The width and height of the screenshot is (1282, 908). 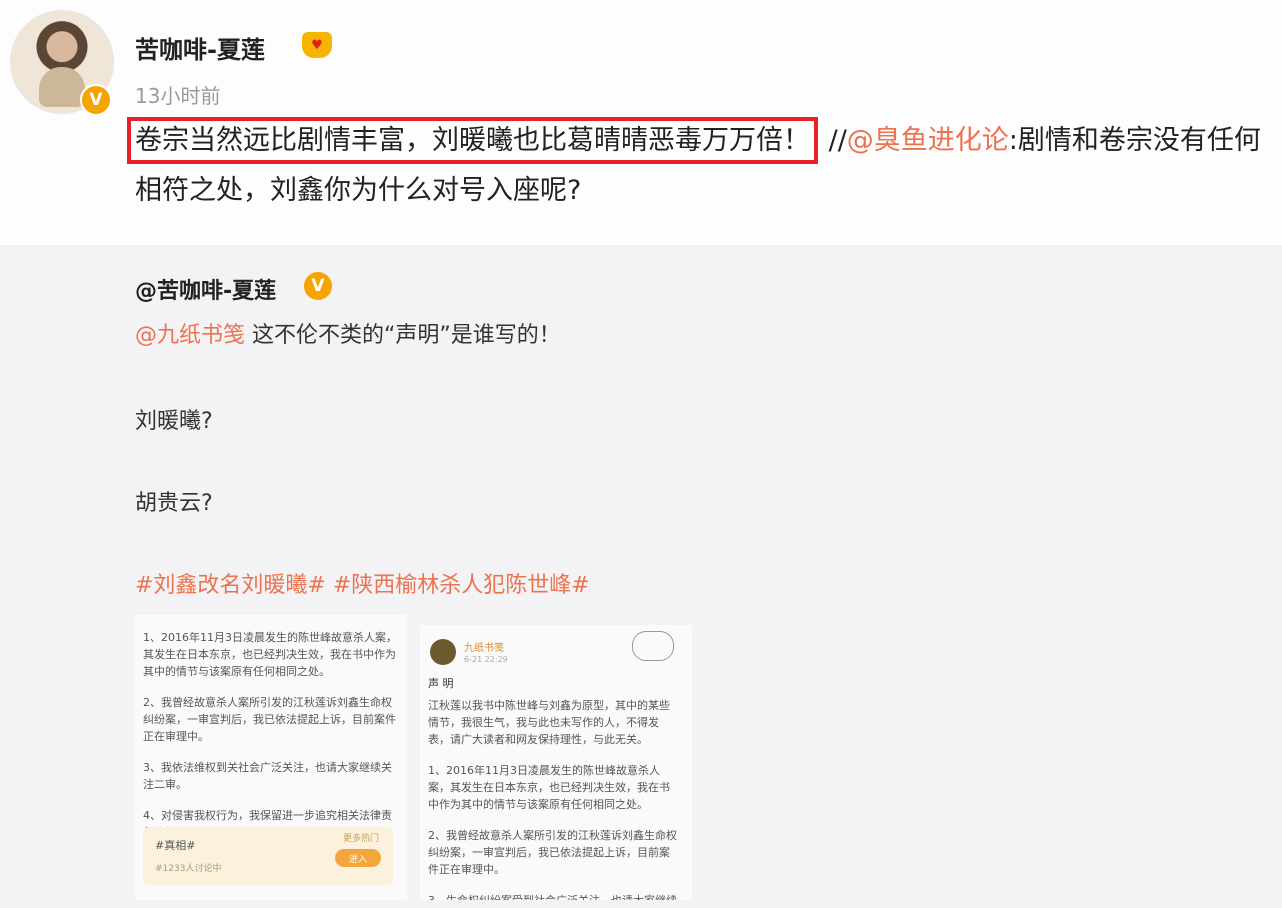 I want to click on repost-line-3: 胡贵云?, so click(x=174, y=503).